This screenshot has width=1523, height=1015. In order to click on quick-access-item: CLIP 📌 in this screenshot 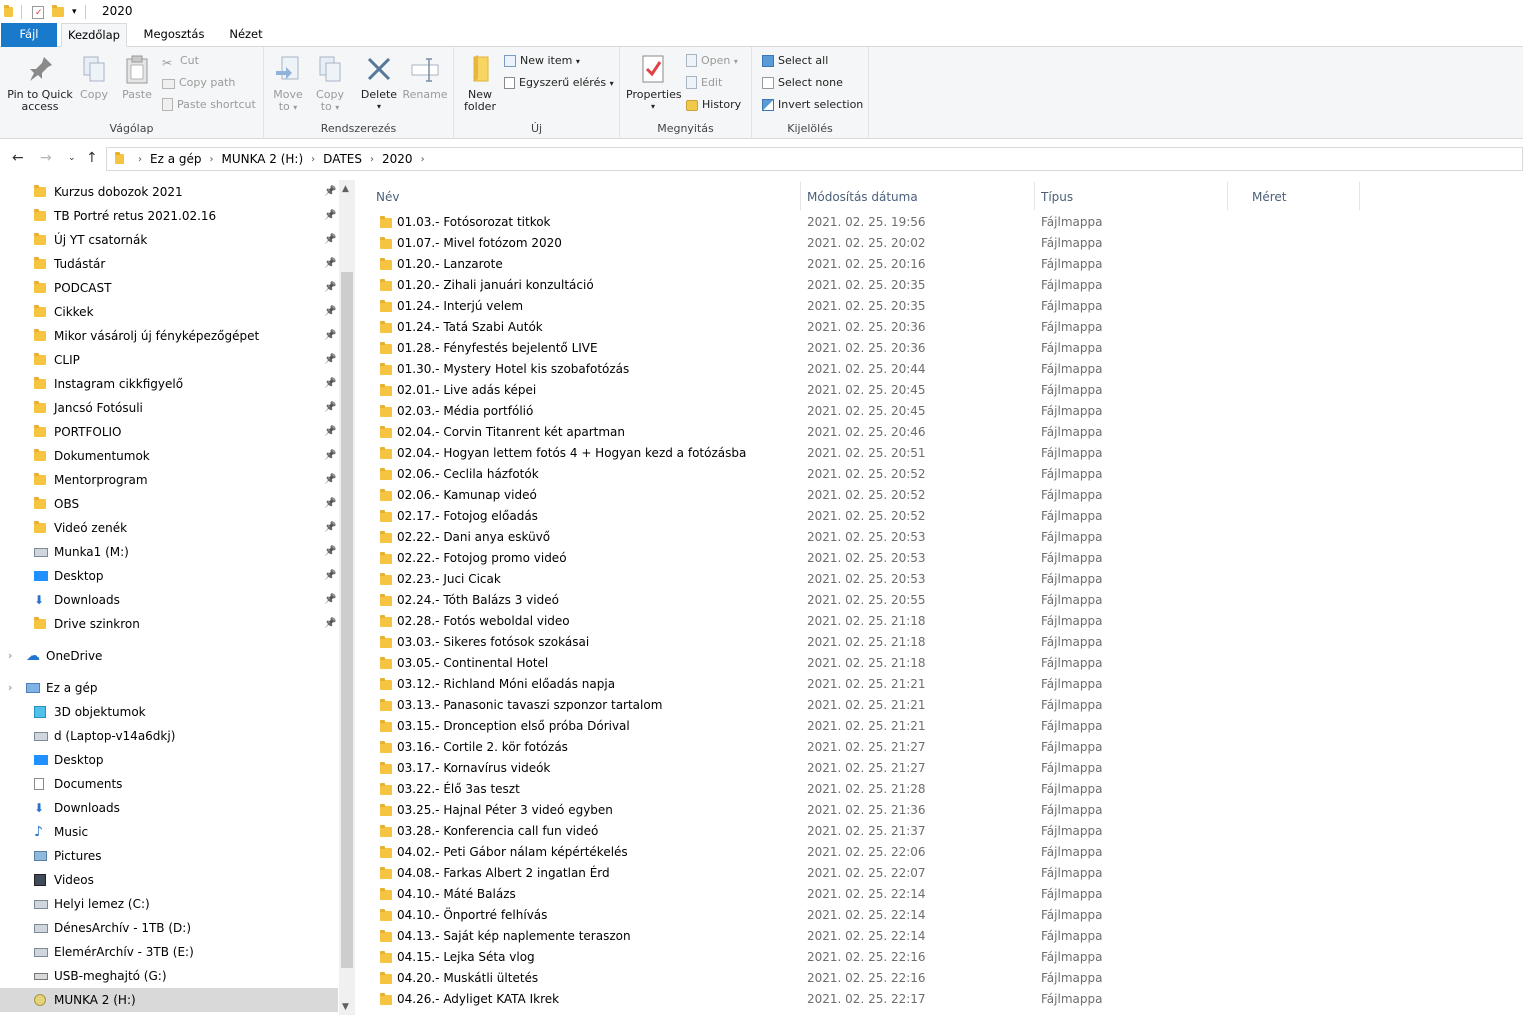, I will do `click(169, 360)`.